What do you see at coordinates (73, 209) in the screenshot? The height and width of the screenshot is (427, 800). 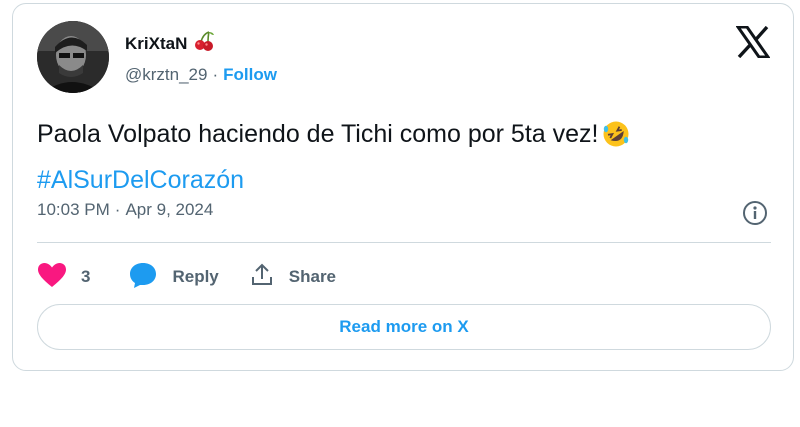 I see `tweet-time: 10:03 PM` at bounding box center [73, 209].